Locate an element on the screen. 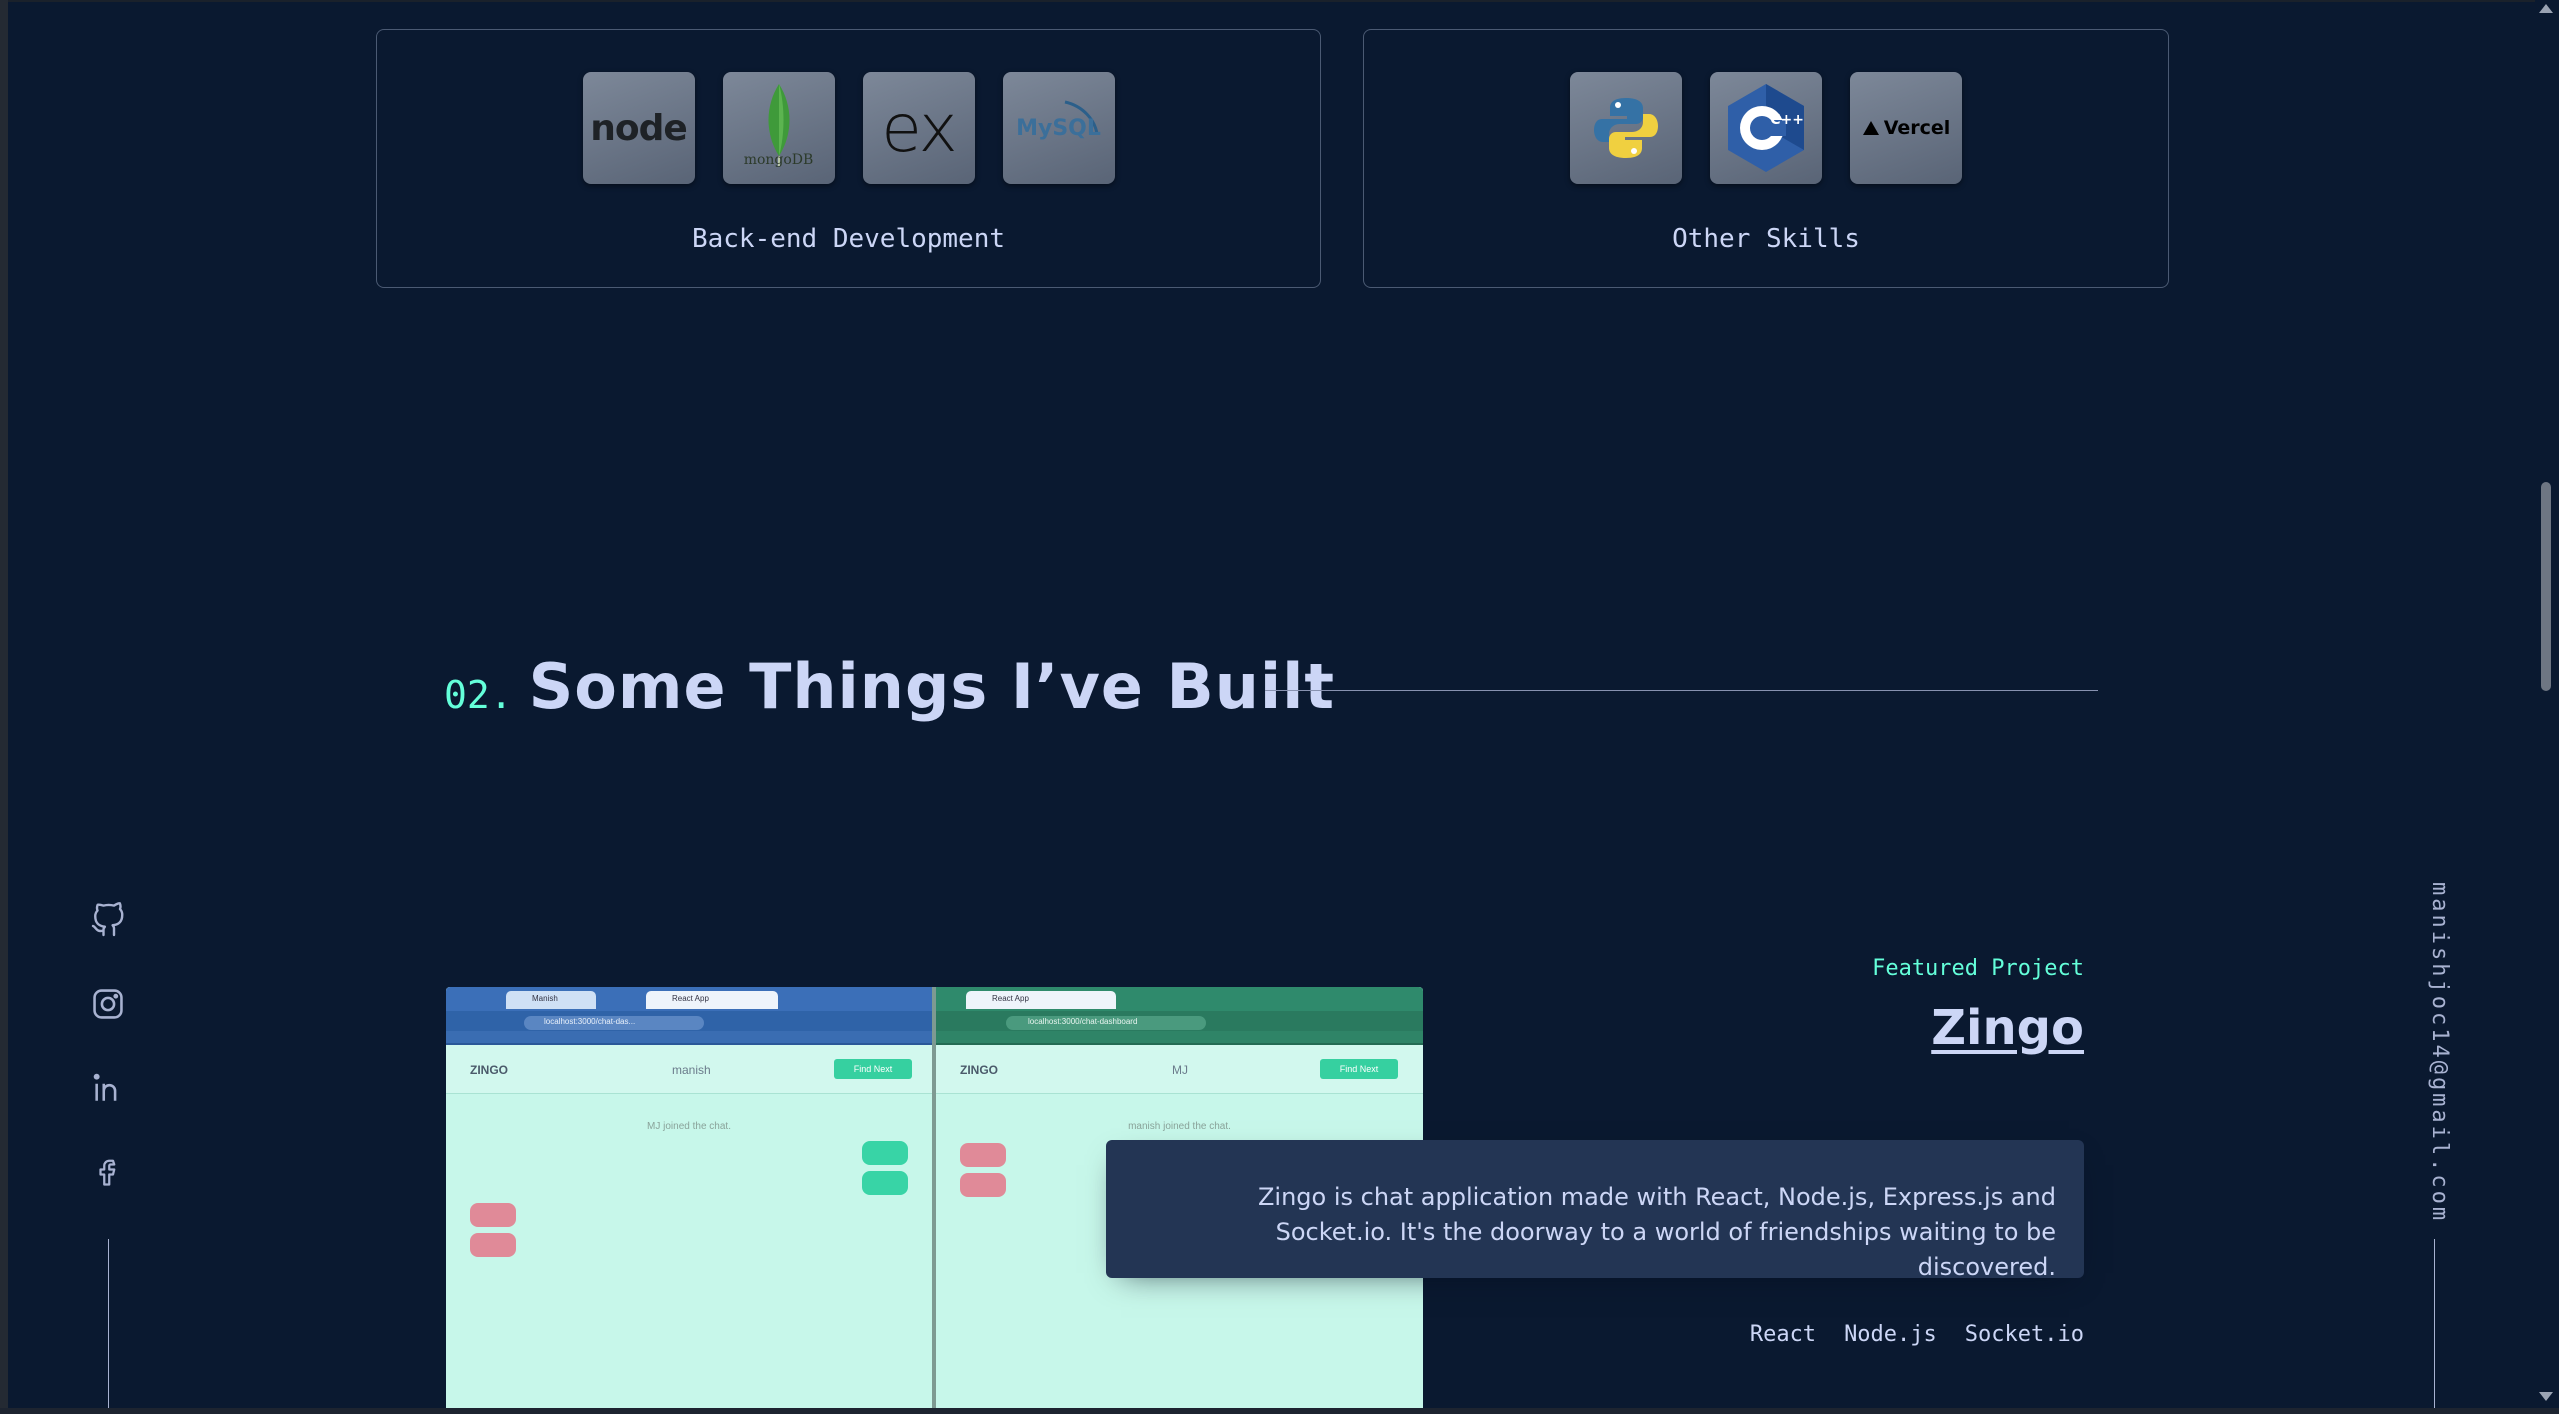  backend-card-title: Back-end Development is located at coordinates (848, 239).